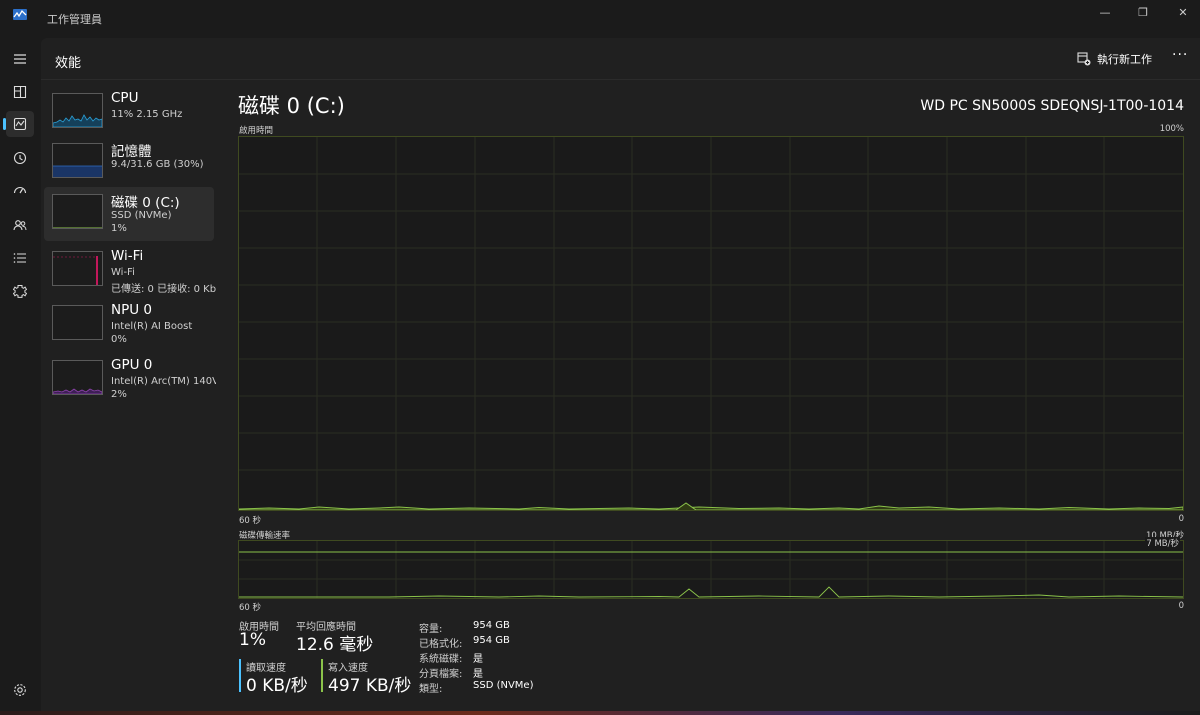 The width and height of the screenshot is (1200, 715). Describe the element at coordinates (74, 19) in the screenshot. I see `window-title: 工作管理員` at that location.